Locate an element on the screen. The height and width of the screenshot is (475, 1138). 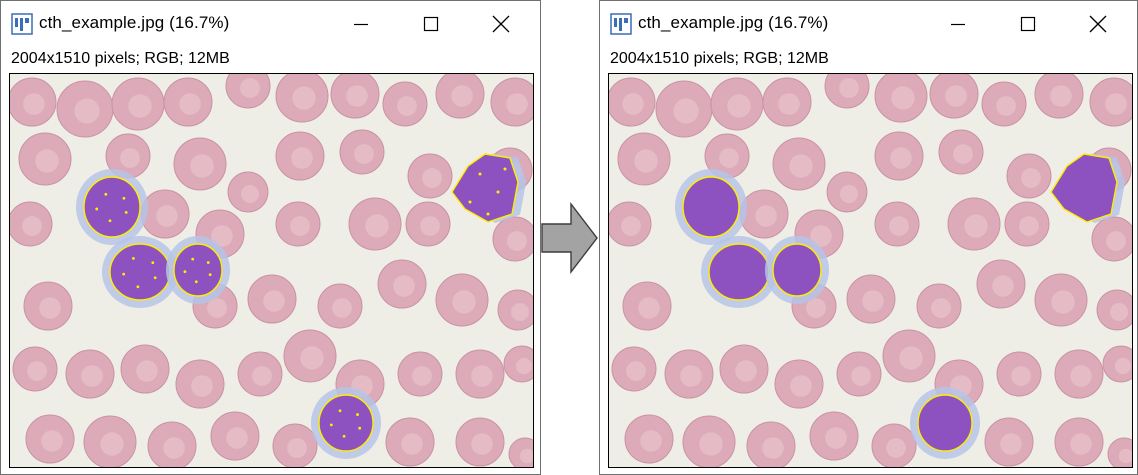
maximize-icon is located at coordinates (431, 24).